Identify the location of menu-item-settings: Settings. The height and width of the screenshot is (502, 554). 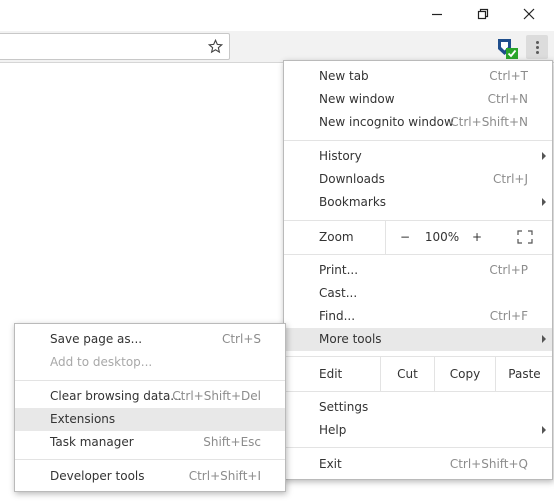
(418, 407).